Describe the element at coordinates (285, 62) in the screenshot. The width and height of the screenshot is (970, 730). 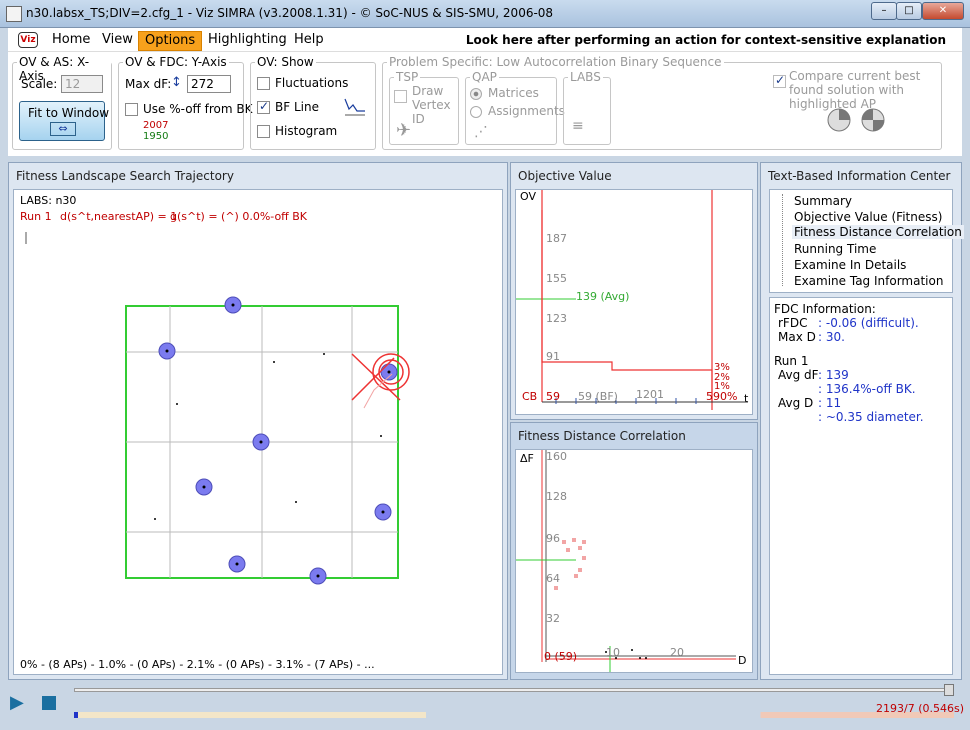
I see `ovshow-title: OV: Show` at that location.